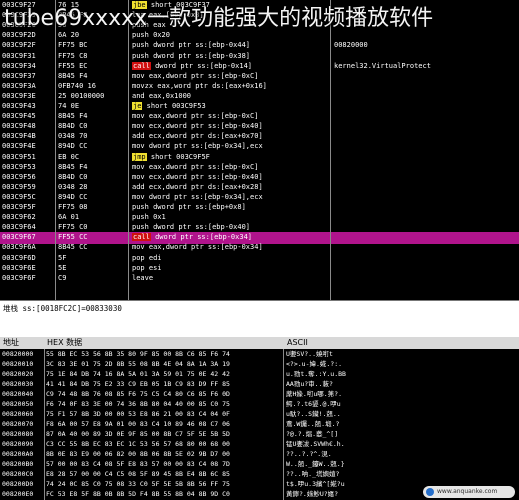  I want to click on dump-ascii: u馱?..S鑶!.兡.., so click(313, 414).